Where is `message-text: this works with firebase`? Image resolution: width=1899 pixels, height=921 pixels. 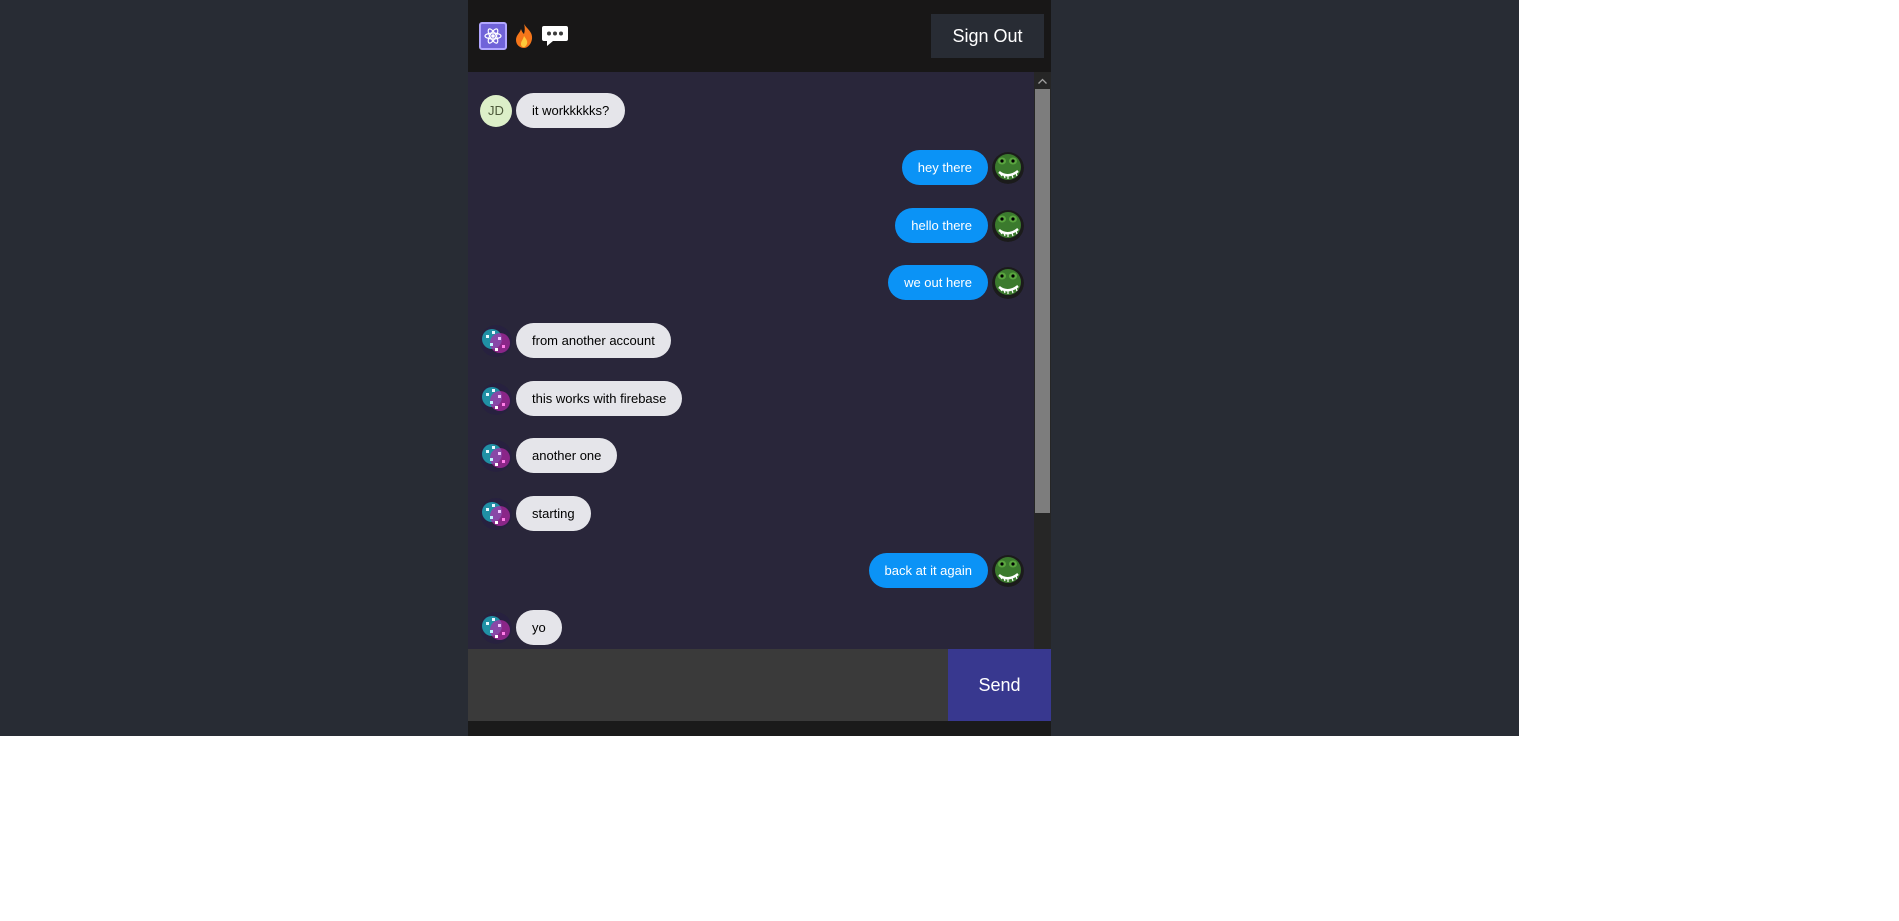 message-text: this works with firebase is located at coordinates (599, 398).